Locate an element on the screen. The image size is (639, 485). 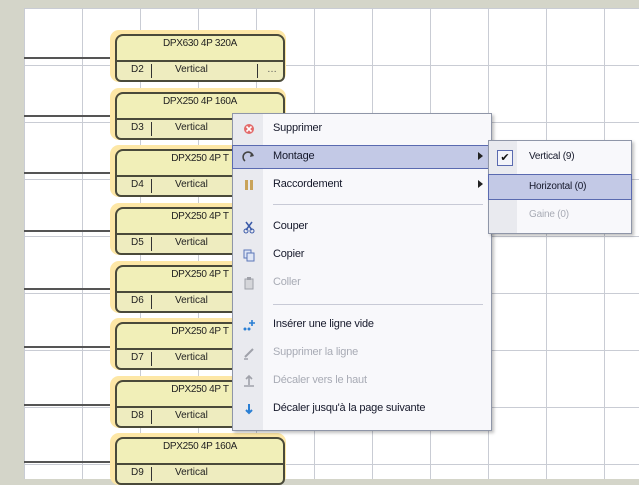
shift-down-icon is located at coordinates (249, 409).